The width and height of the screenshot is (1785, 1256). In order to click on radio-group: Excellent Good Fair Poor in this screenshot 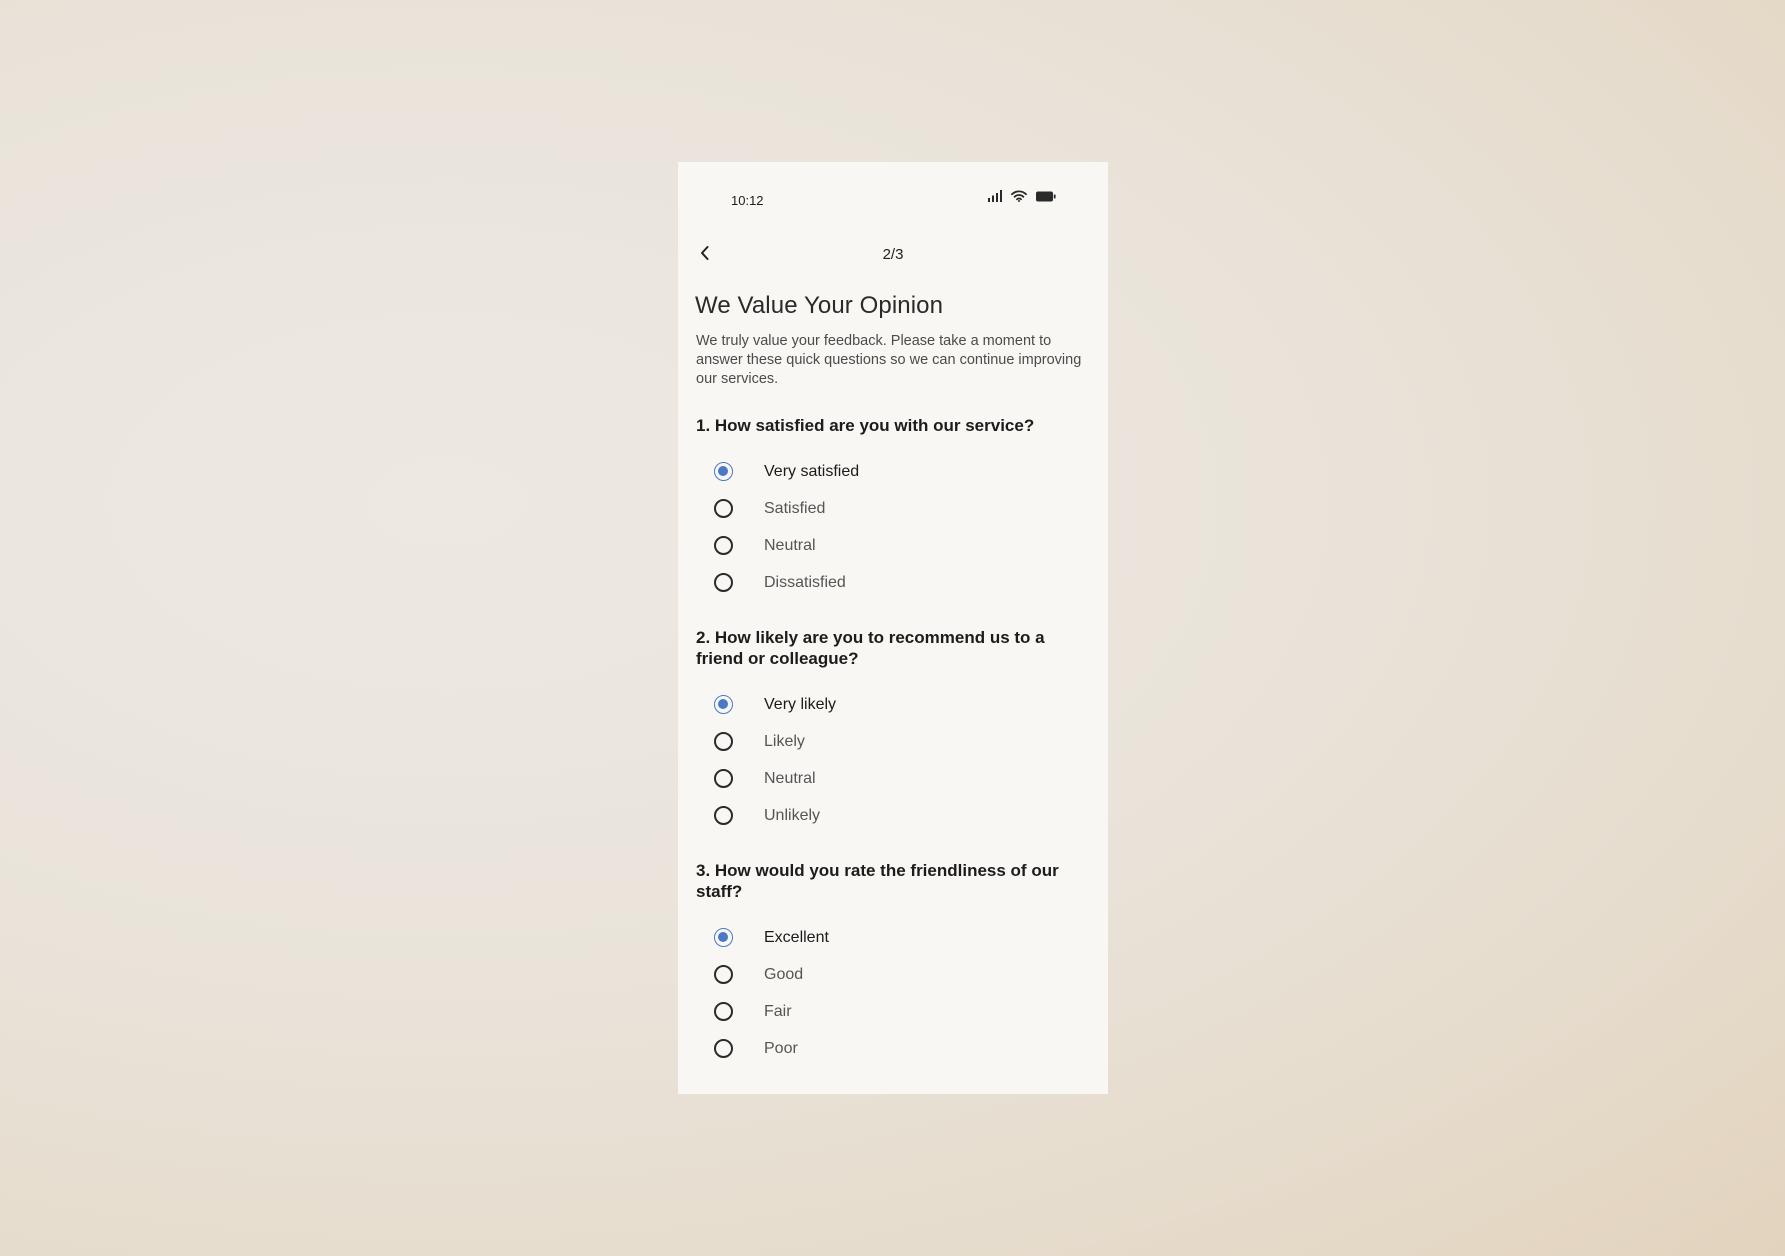, I will do `click(893, 993)`.